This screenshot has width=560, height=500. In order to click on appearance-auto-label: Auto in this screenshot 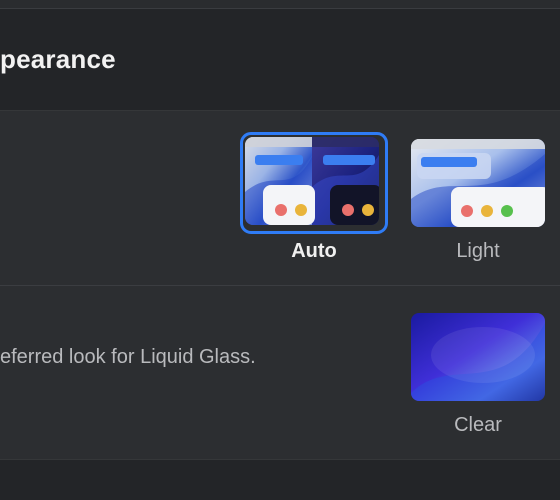, I will do `click(314, 251)`.